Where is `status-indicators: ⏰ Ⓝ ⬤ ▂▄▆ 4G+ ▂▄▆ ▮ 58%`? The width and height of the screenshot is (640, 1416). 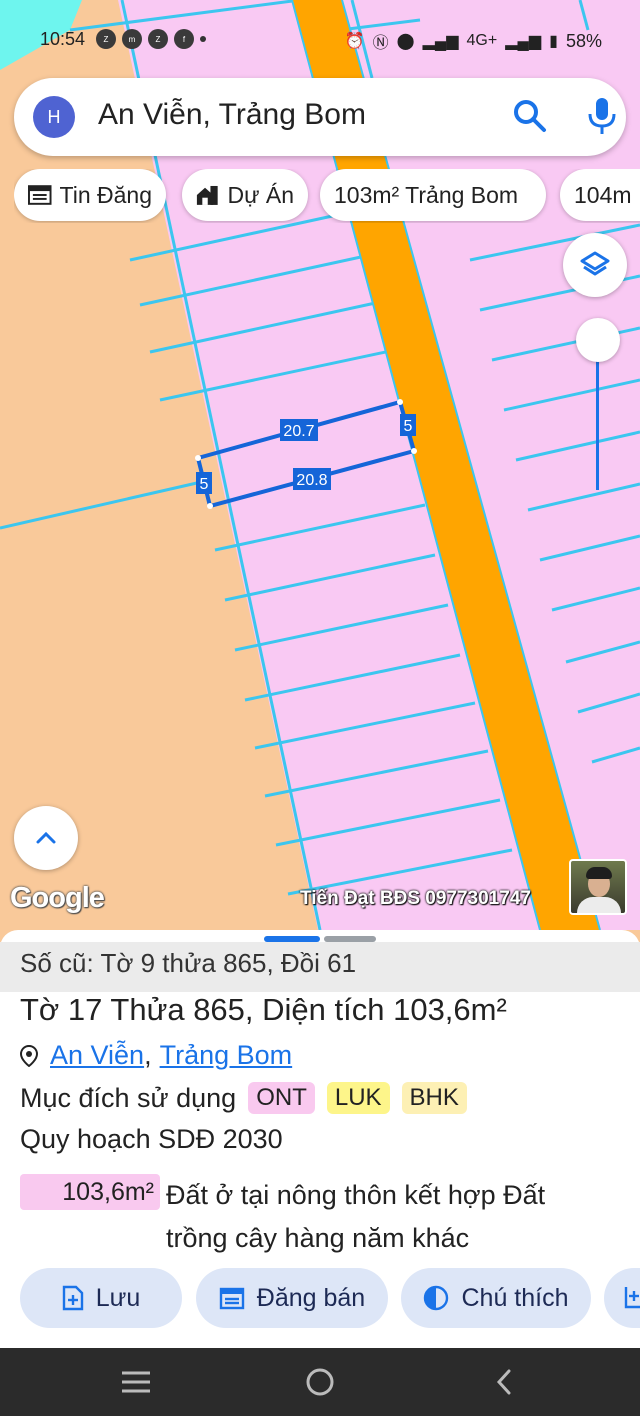 status-indicators: ⏰ Ⓝ ⬤ ▂▄▆ 4G+ ▂▄▆ ▮ 58% is located at coordinates (473, 41).